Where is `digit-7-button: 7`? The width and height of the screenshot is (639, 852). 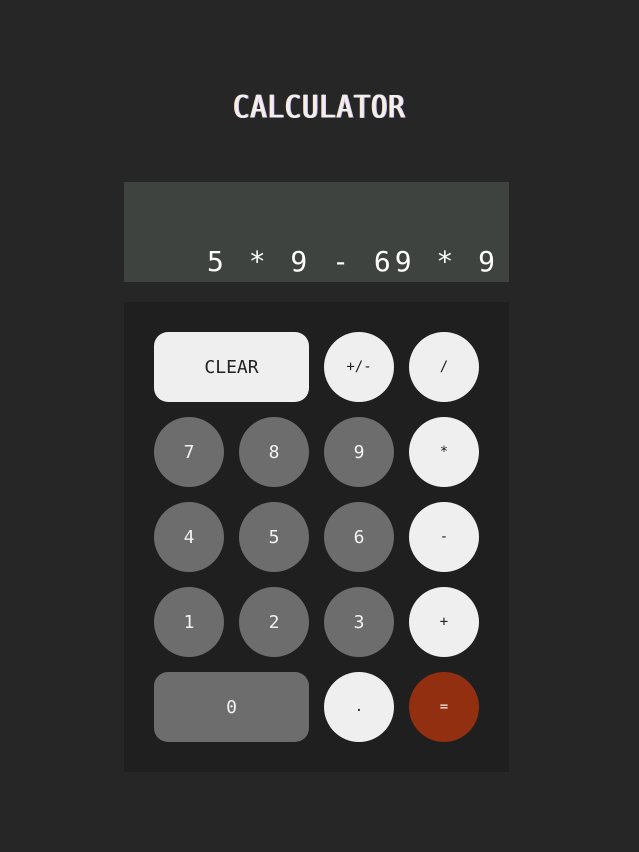
digit-7-button: 7 is located at coordinates (189, 452).